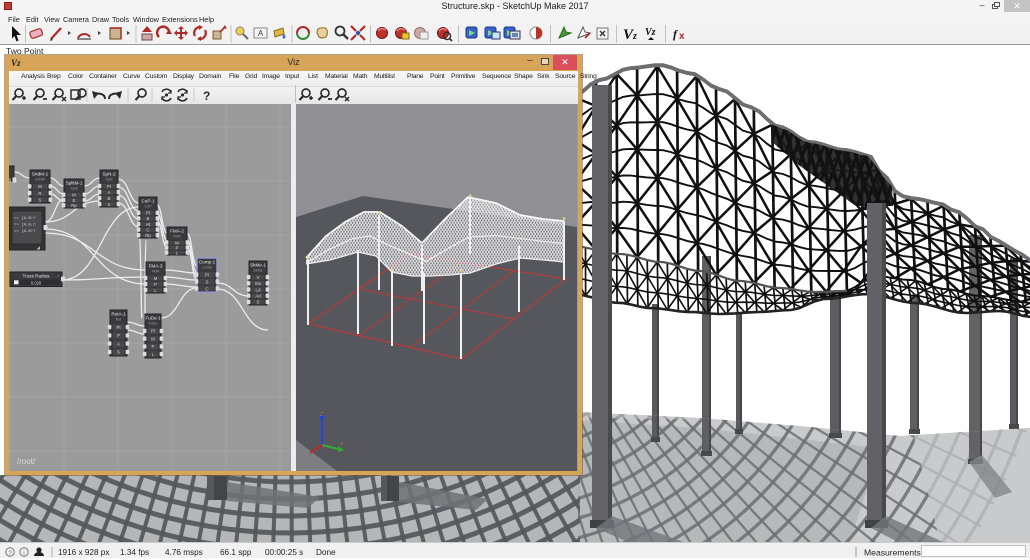 This screenshot has width=1030, height=560. I want to click on svg-text: Sm, so click(258, 283).